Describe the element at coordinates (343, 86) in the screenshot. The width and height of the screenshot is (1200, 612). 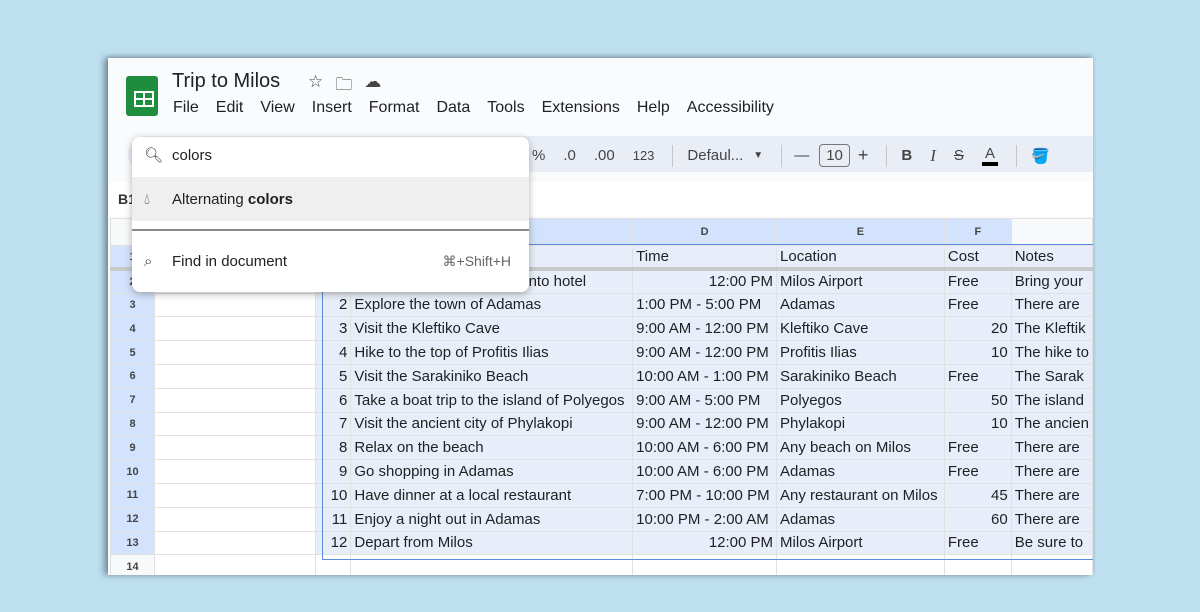
I see `move-folder-icon: 🗀` at that location.